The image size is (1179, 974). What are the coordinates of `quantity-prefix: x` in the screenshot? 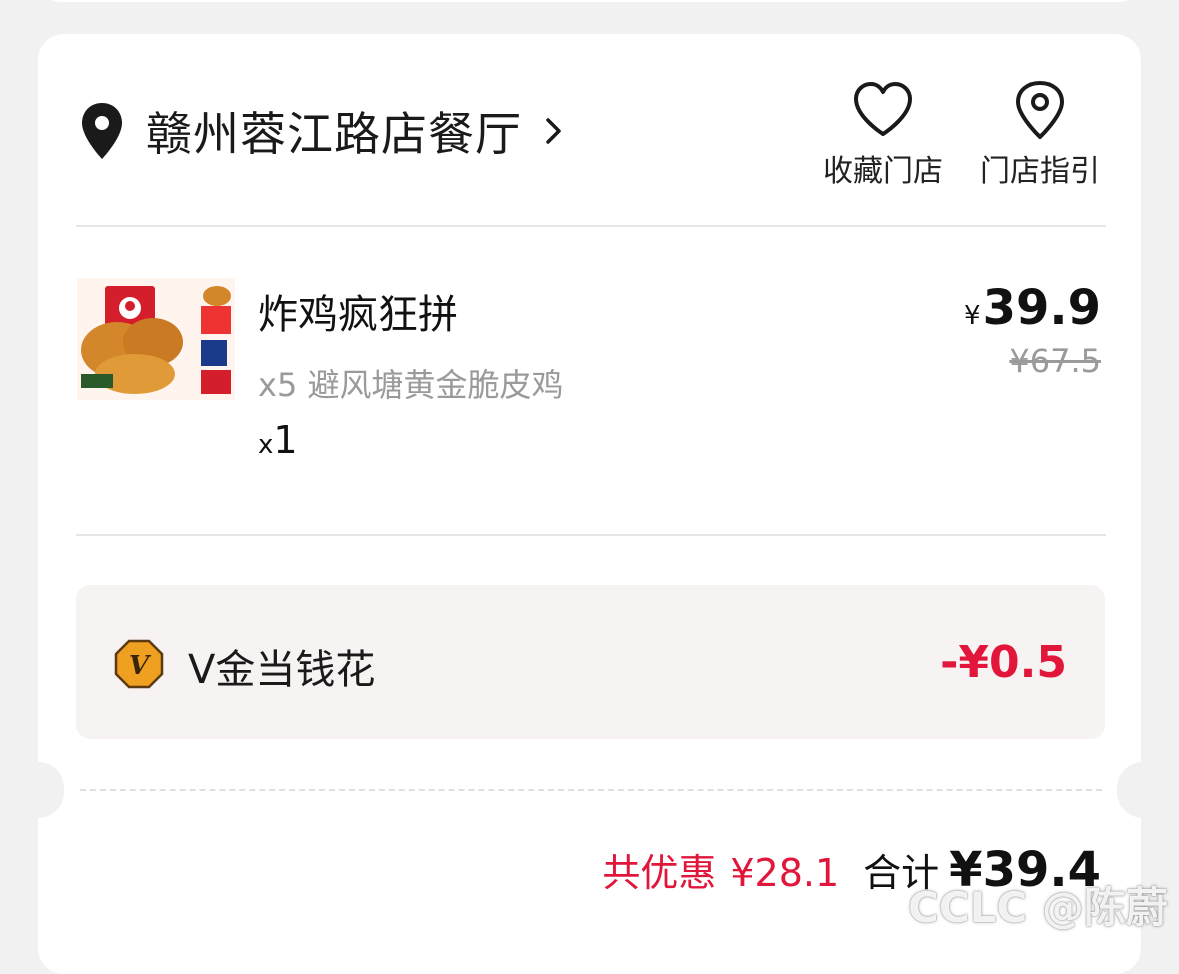 It's located at (266, 445).